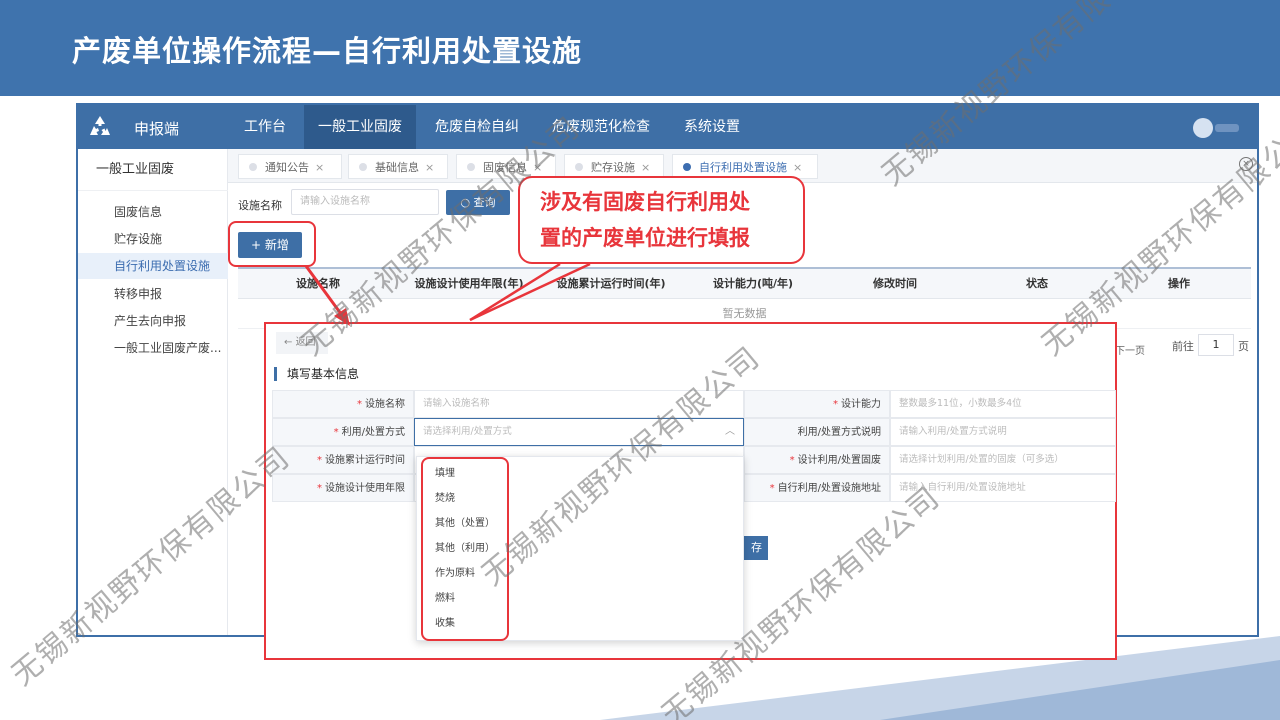  Describe the element at coordinates (1037, 283) in the screenshot. I see `col-status: 状态` at that location.